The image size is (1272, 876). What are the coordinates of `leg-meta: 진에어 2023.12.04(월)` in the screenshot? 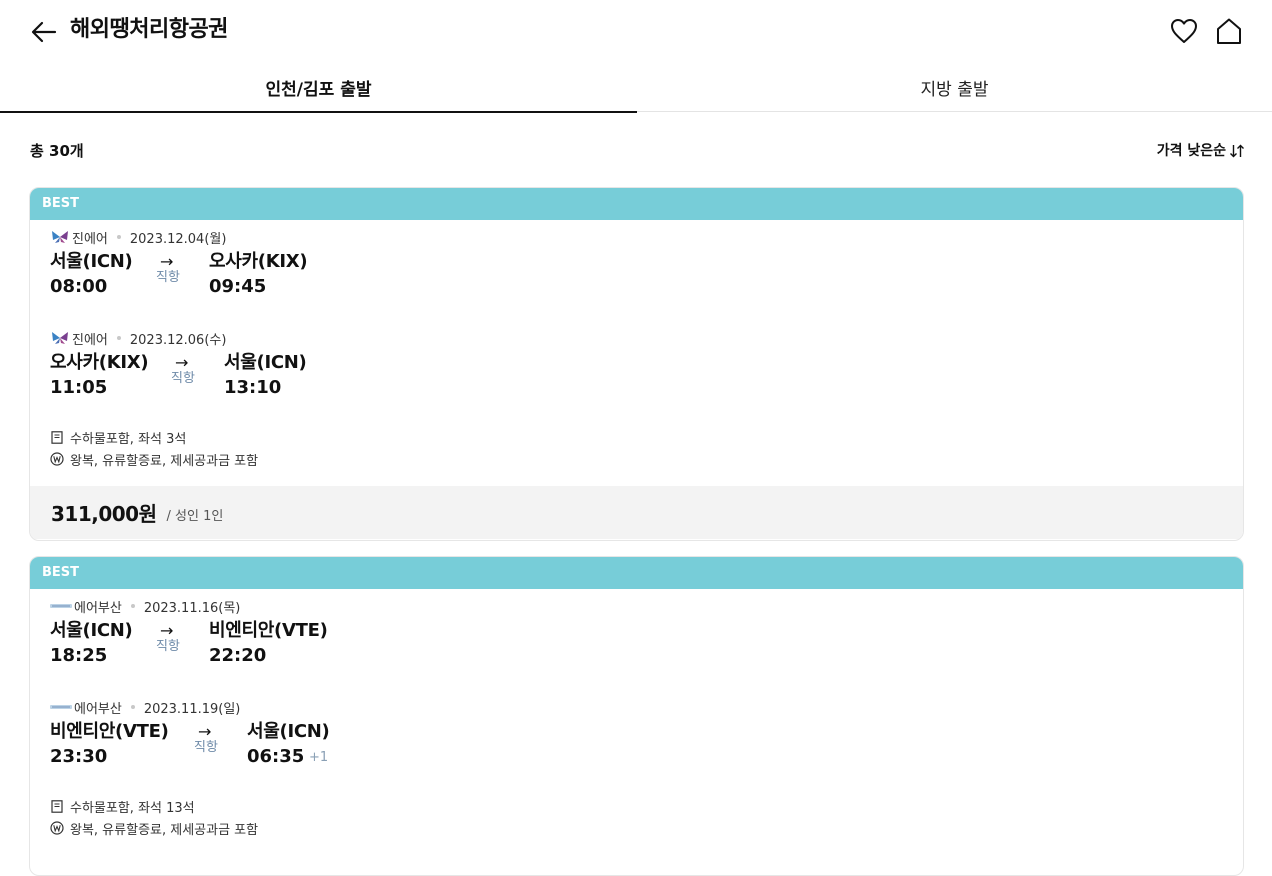 It's located at (138, 237).